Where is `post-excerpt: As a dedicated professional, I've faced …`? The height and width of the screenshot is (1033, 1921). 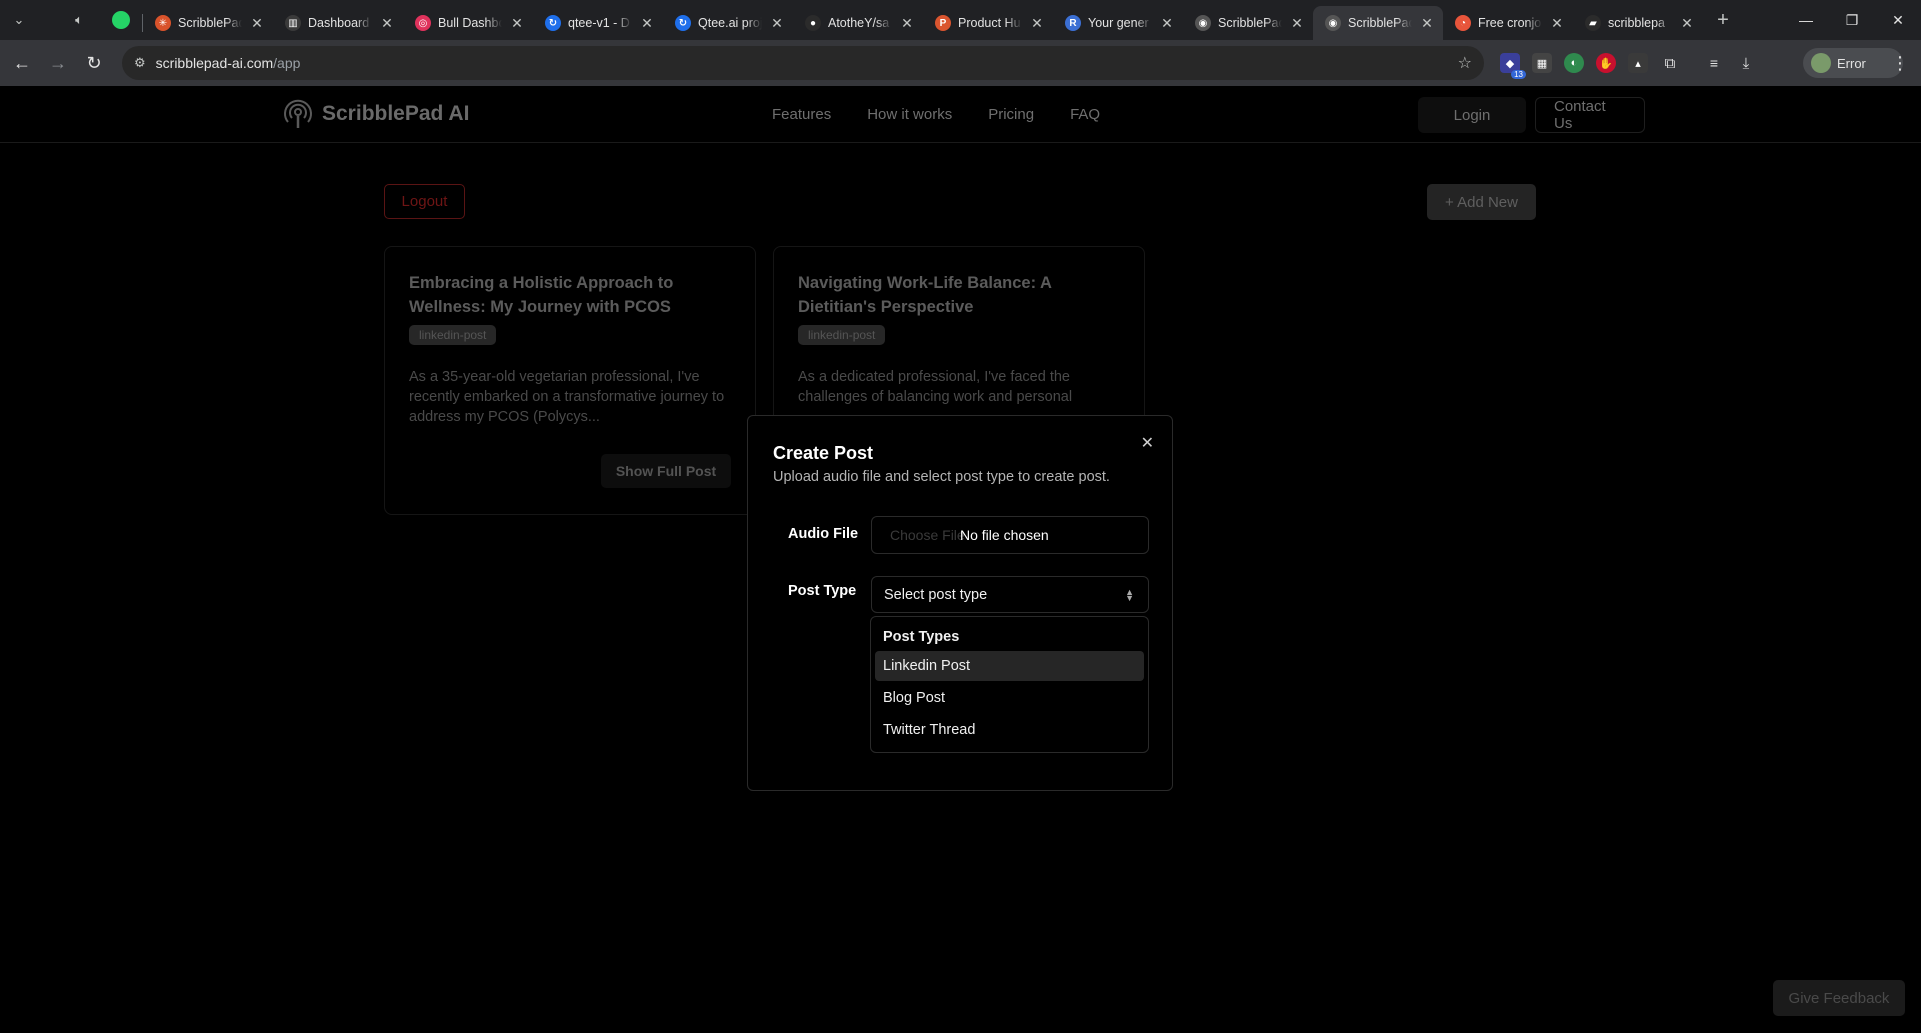
post-excerpt: As a dedicated professional, I've faced … is located at coordinates (935, 387).